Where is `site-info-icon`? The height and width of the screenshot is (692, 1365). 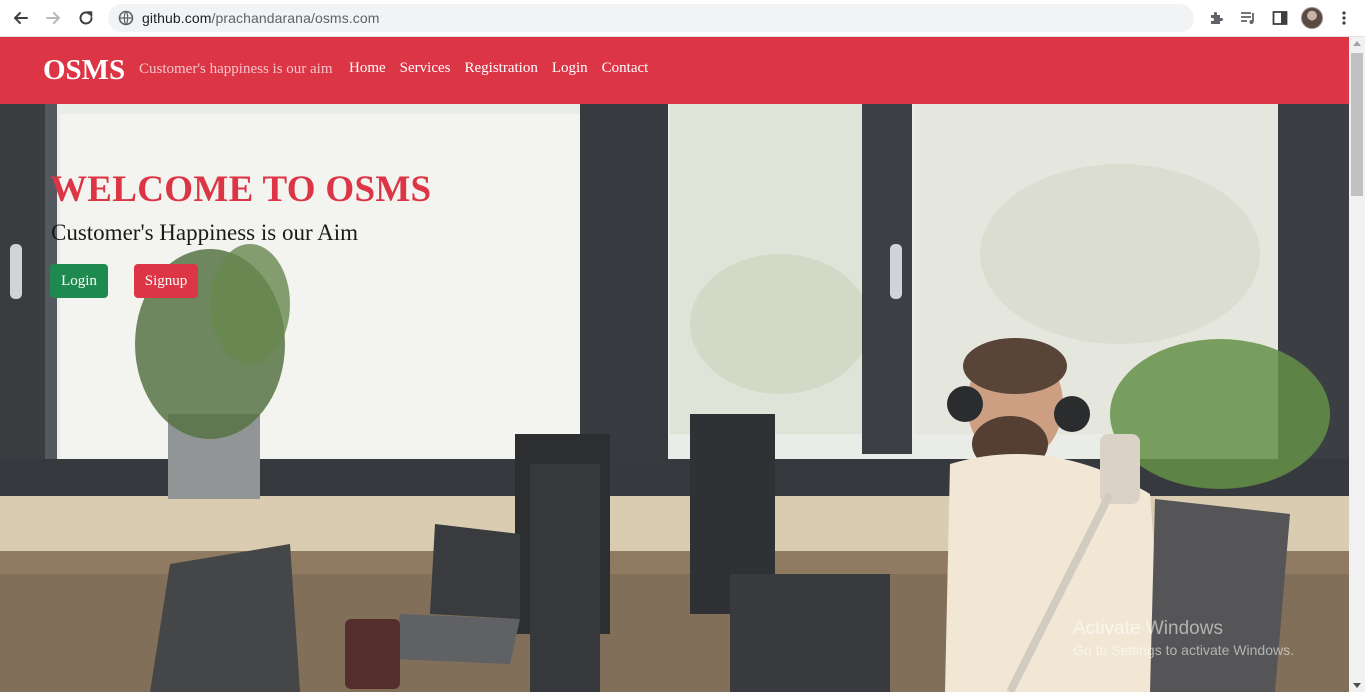
site-info-icon is located at coordinates (126, 18).